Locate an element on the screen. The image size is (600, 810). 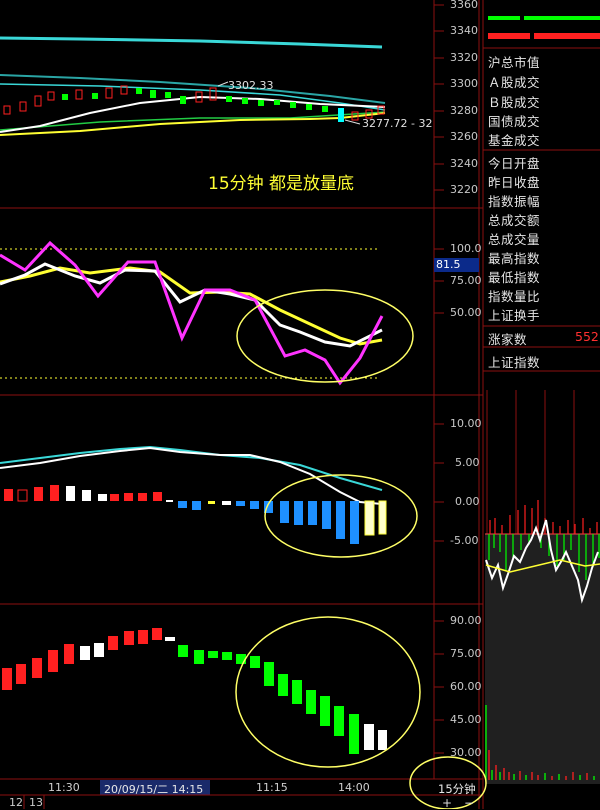
info-item: 最低指数 is located at coordinates (514, 276).